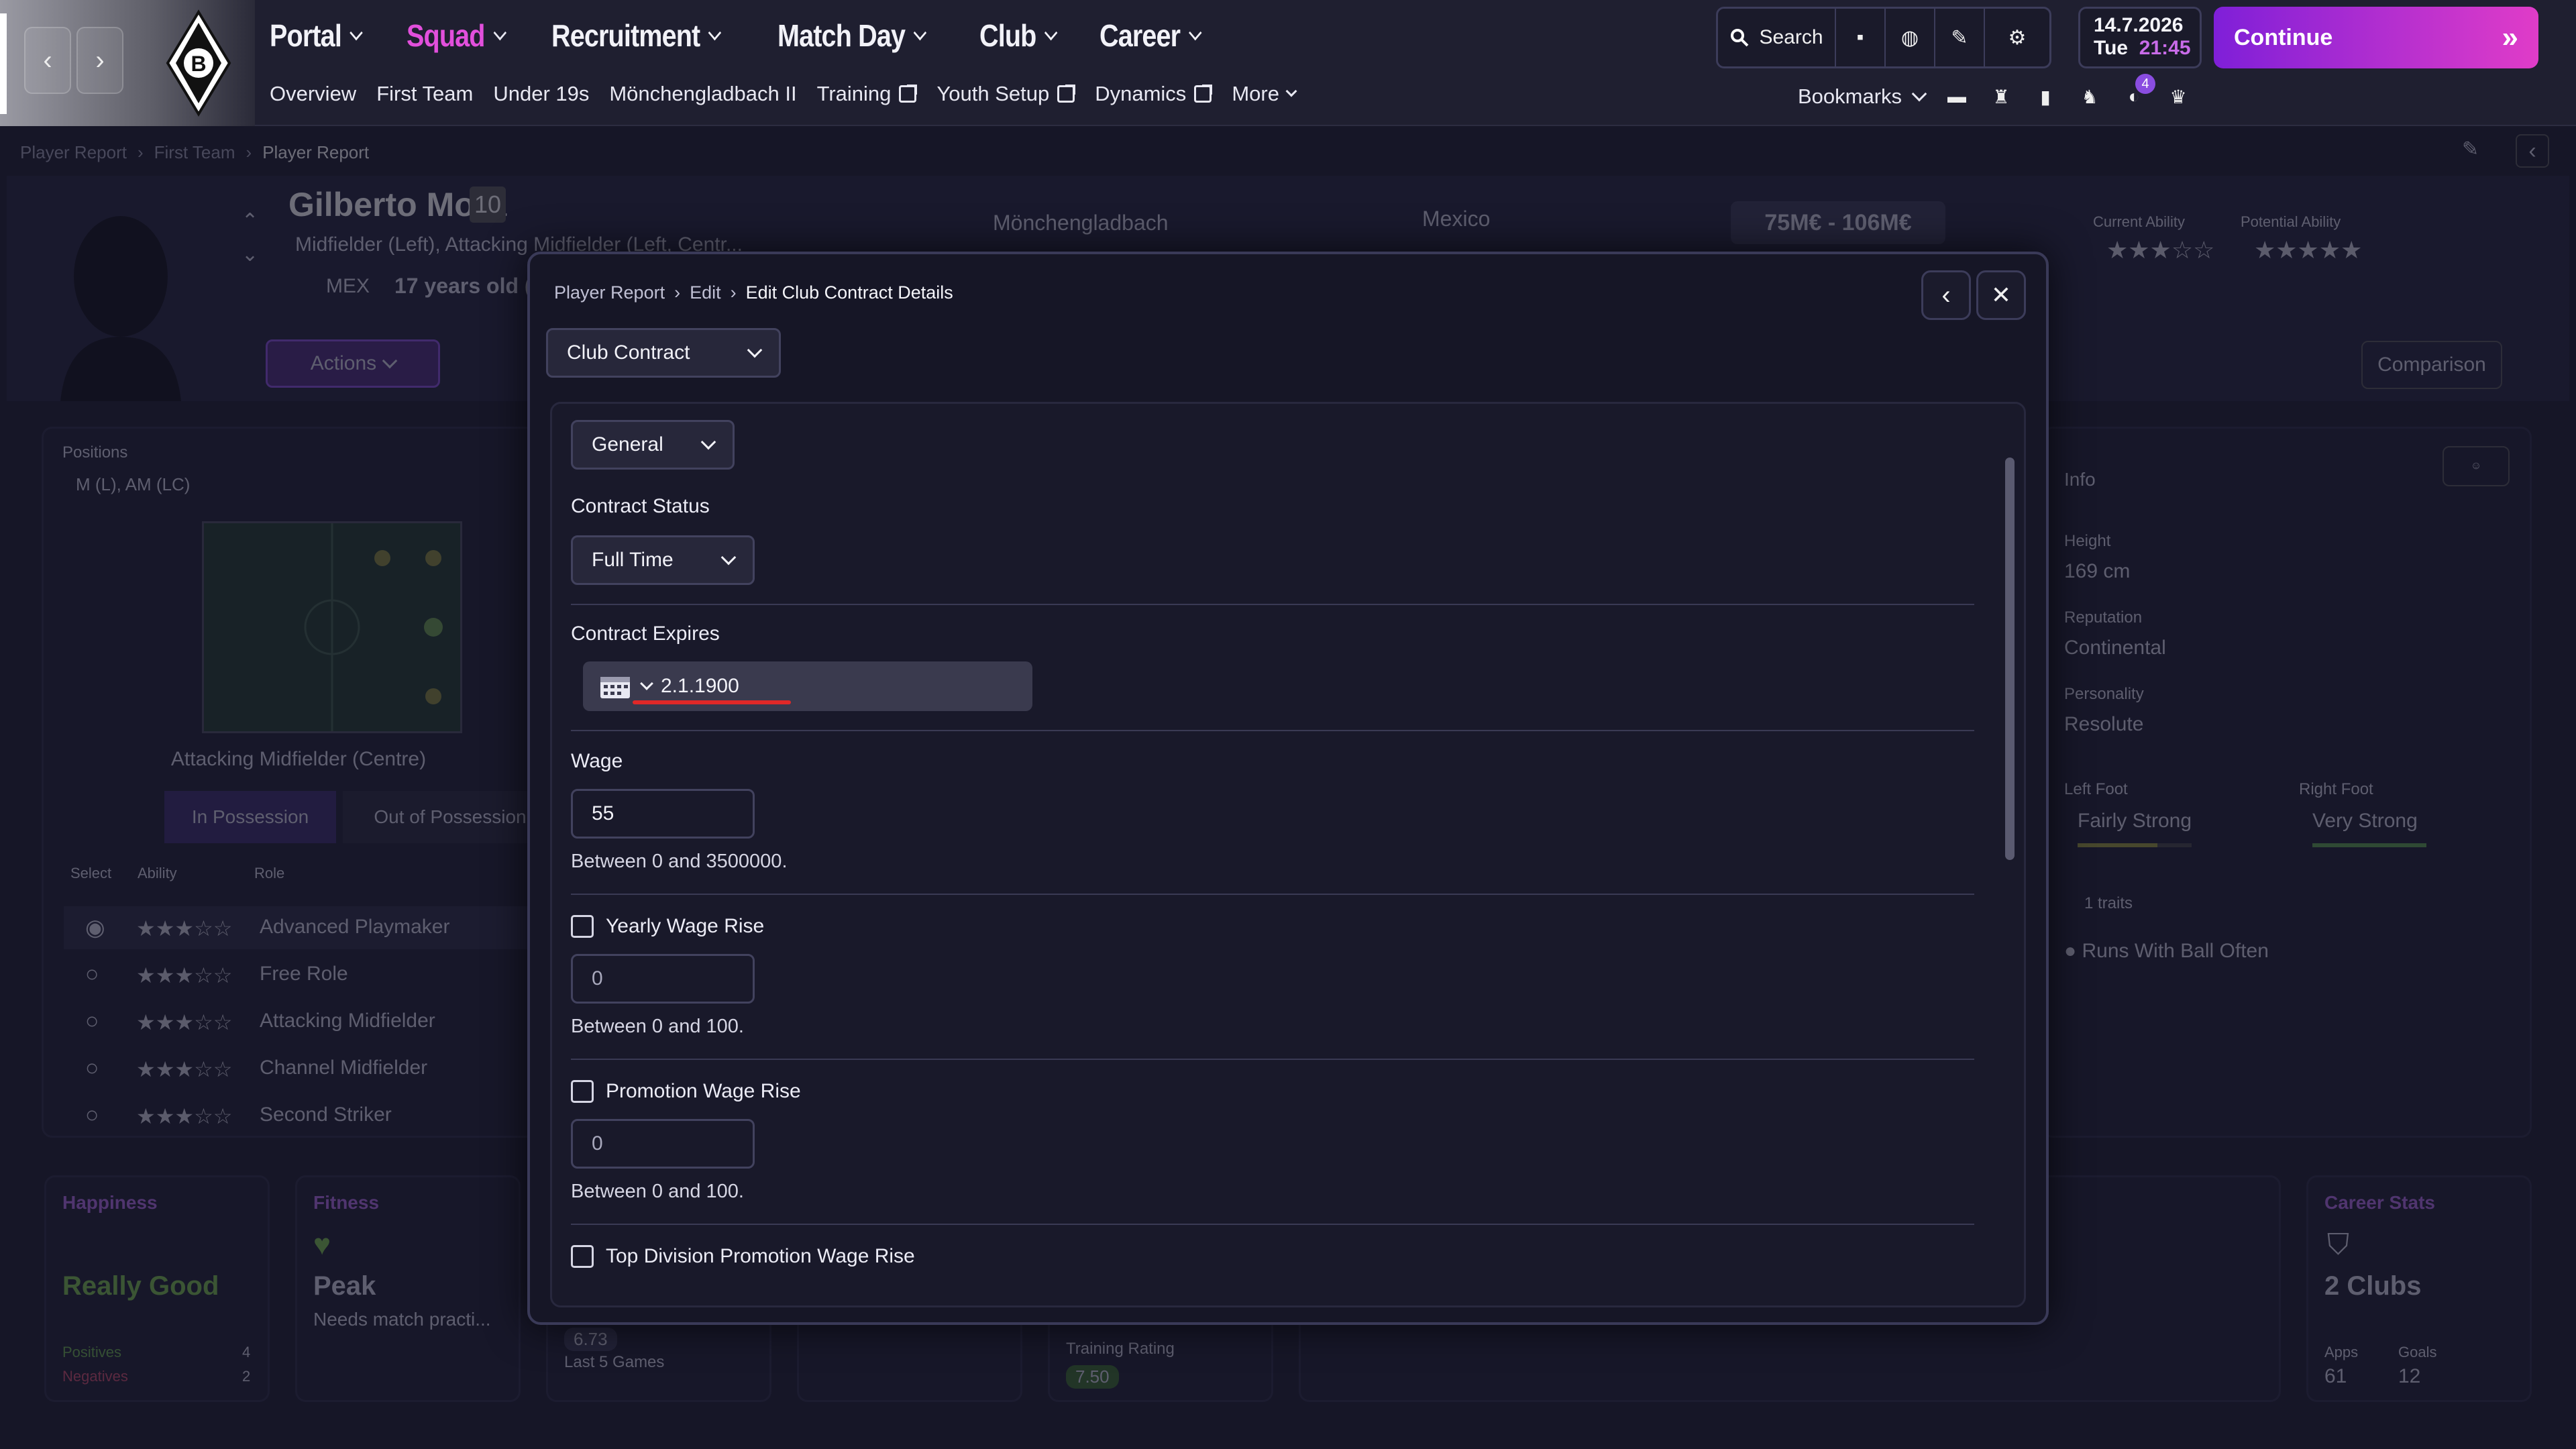 This screenshot has width=2576, height=1449. What do you see at coordinates (2178, 97) in the screenshot?
I see `trophy-icon: ♛` at bounding box center [2178, 97].